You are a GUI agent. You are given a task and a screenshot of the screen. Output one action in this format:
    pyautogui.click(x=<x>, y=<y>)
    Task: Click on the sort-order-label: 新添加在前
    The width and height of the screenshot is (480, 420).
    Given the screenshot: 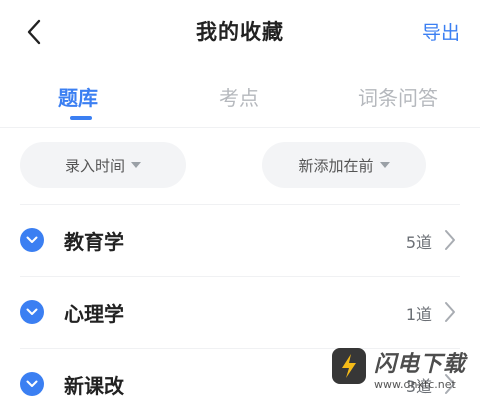 What is the action you would take?
    pyautogui.click(x=336, y=165)
    